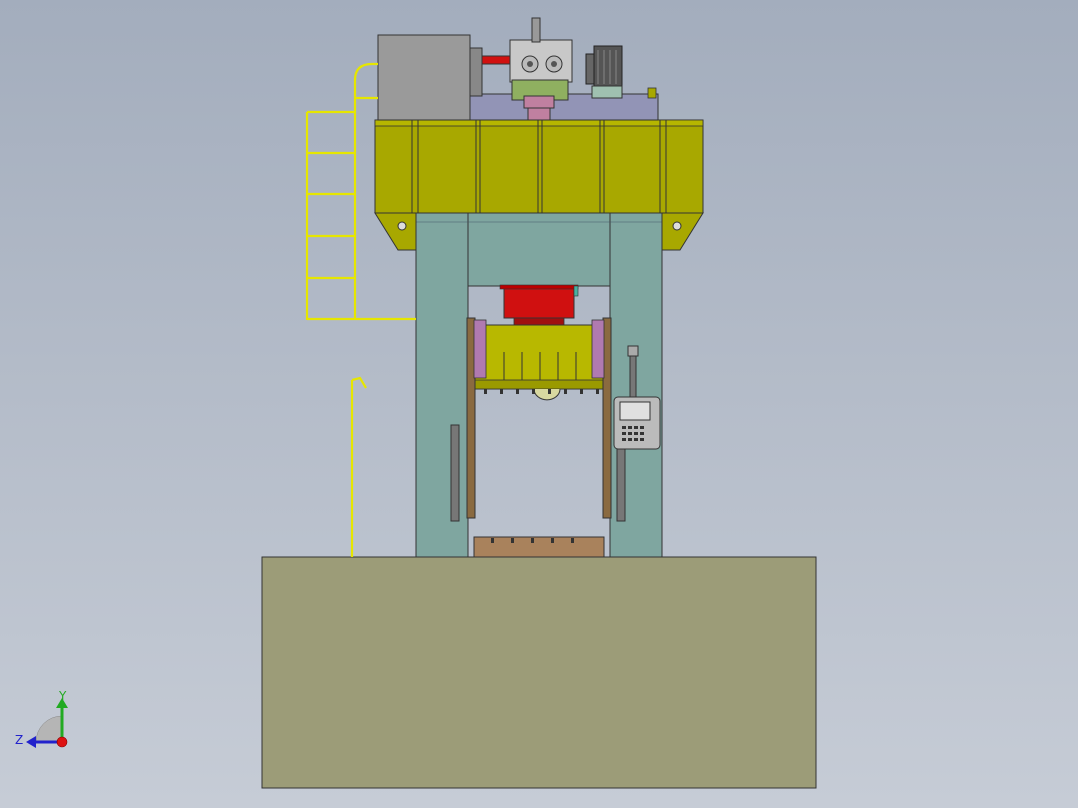 The image size is (1078, 808). What do you see at coordinates (518, 69) in the screenshot?
I see `hydraulic-unit` at bounding box center [518, 69].